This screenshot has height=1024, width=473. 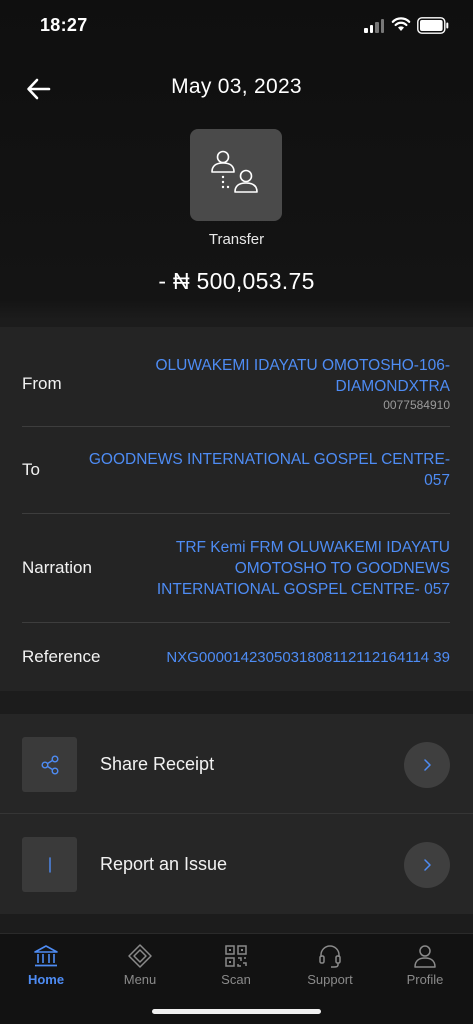 I want to click on nav-scan: Scan, so click(x=236, y=964).